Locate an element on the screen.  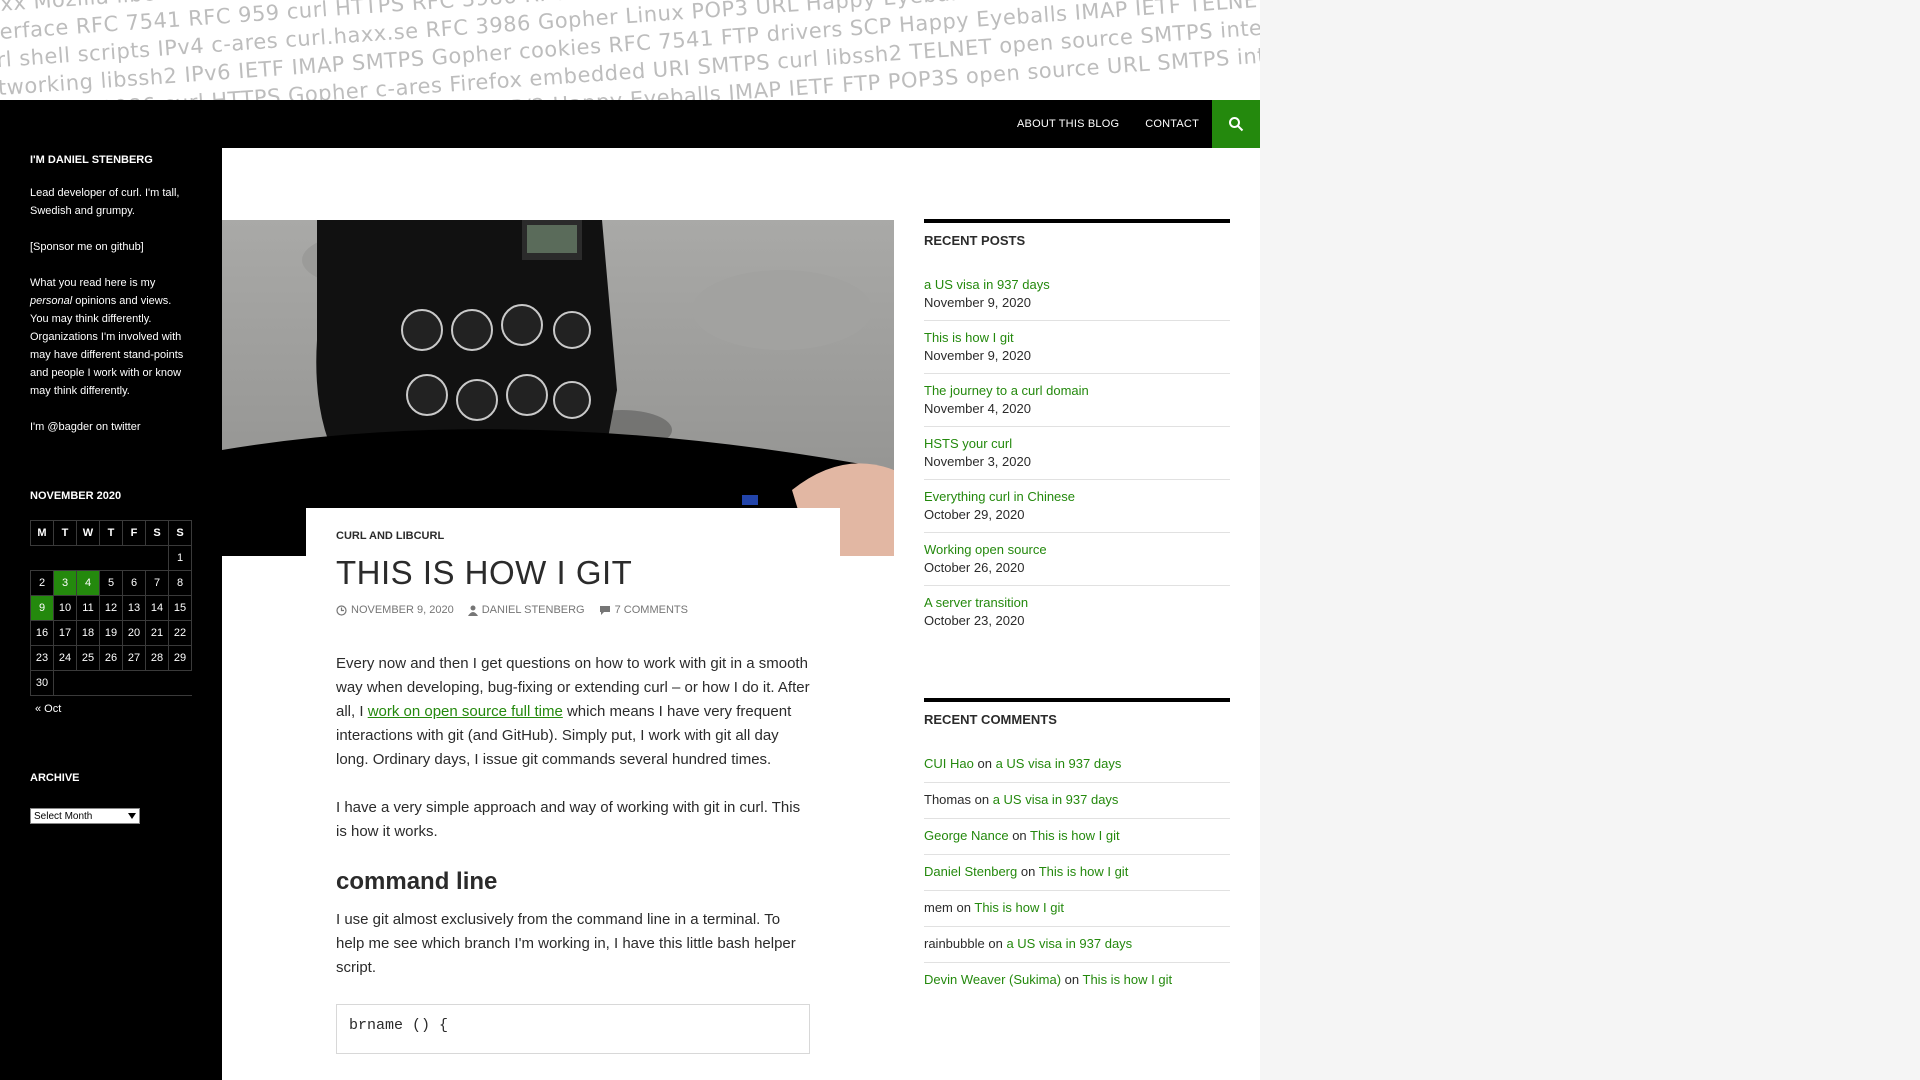
recent-comment-item: rainbubble on a US visa in 937 days is located at coordinates (1077, 944).